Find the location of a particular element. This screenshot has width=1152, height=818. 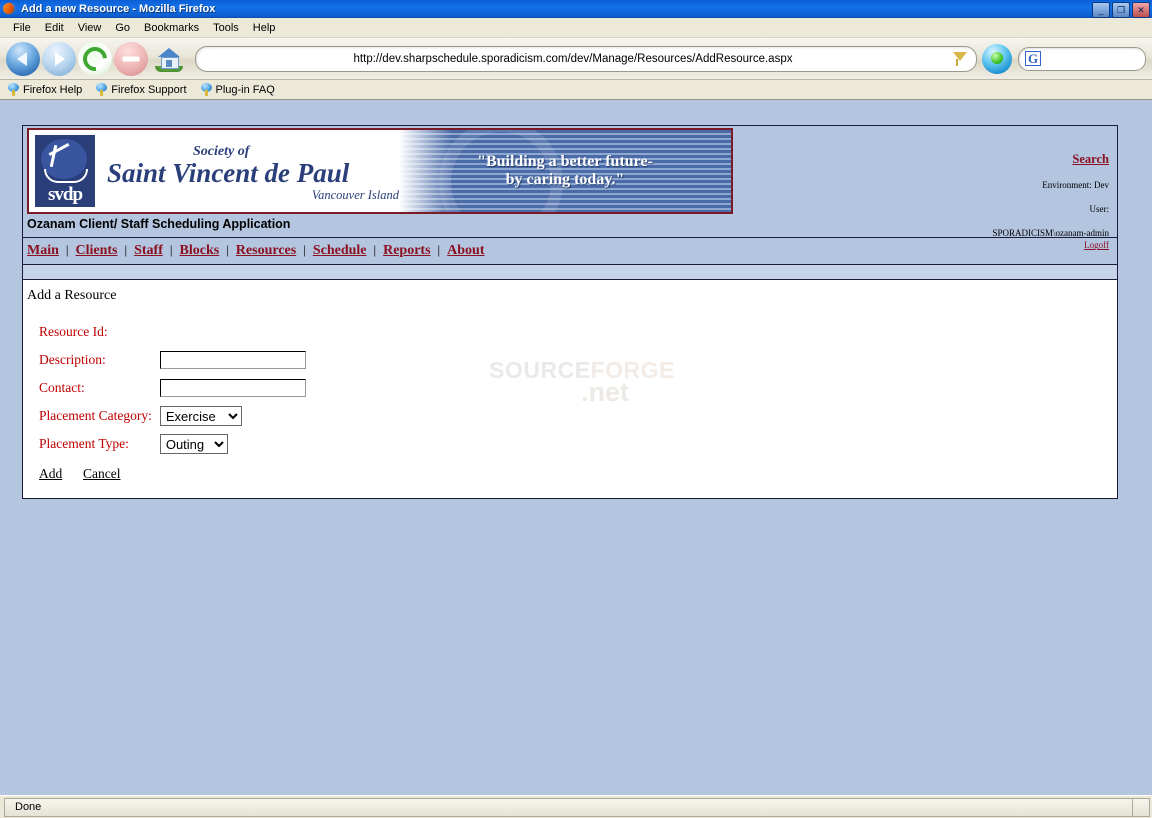

bookmarks-toolbar: Firefox Help Firefox Support Plug-in FAQ is located at coordinates (576, 90).